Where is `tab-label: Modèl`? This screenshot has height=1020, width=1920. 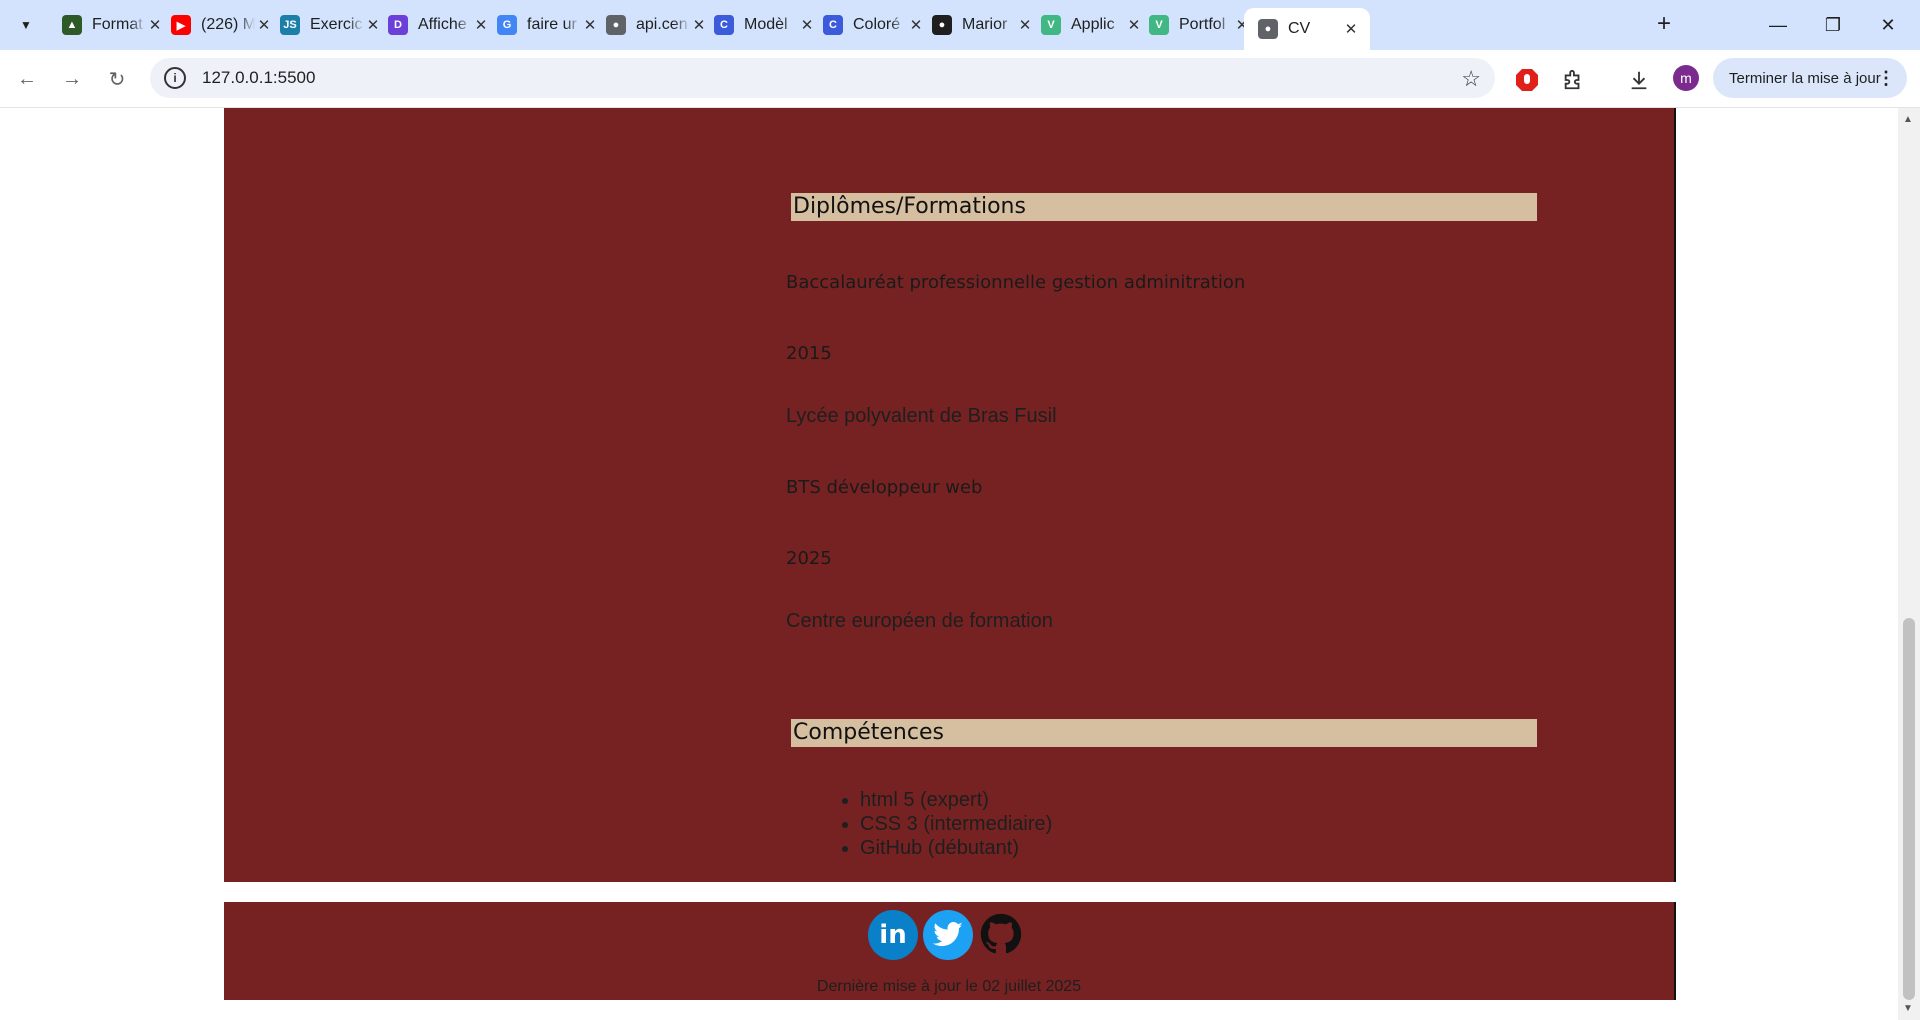
tab-label: Modèl is located at coordinates (766, 24).